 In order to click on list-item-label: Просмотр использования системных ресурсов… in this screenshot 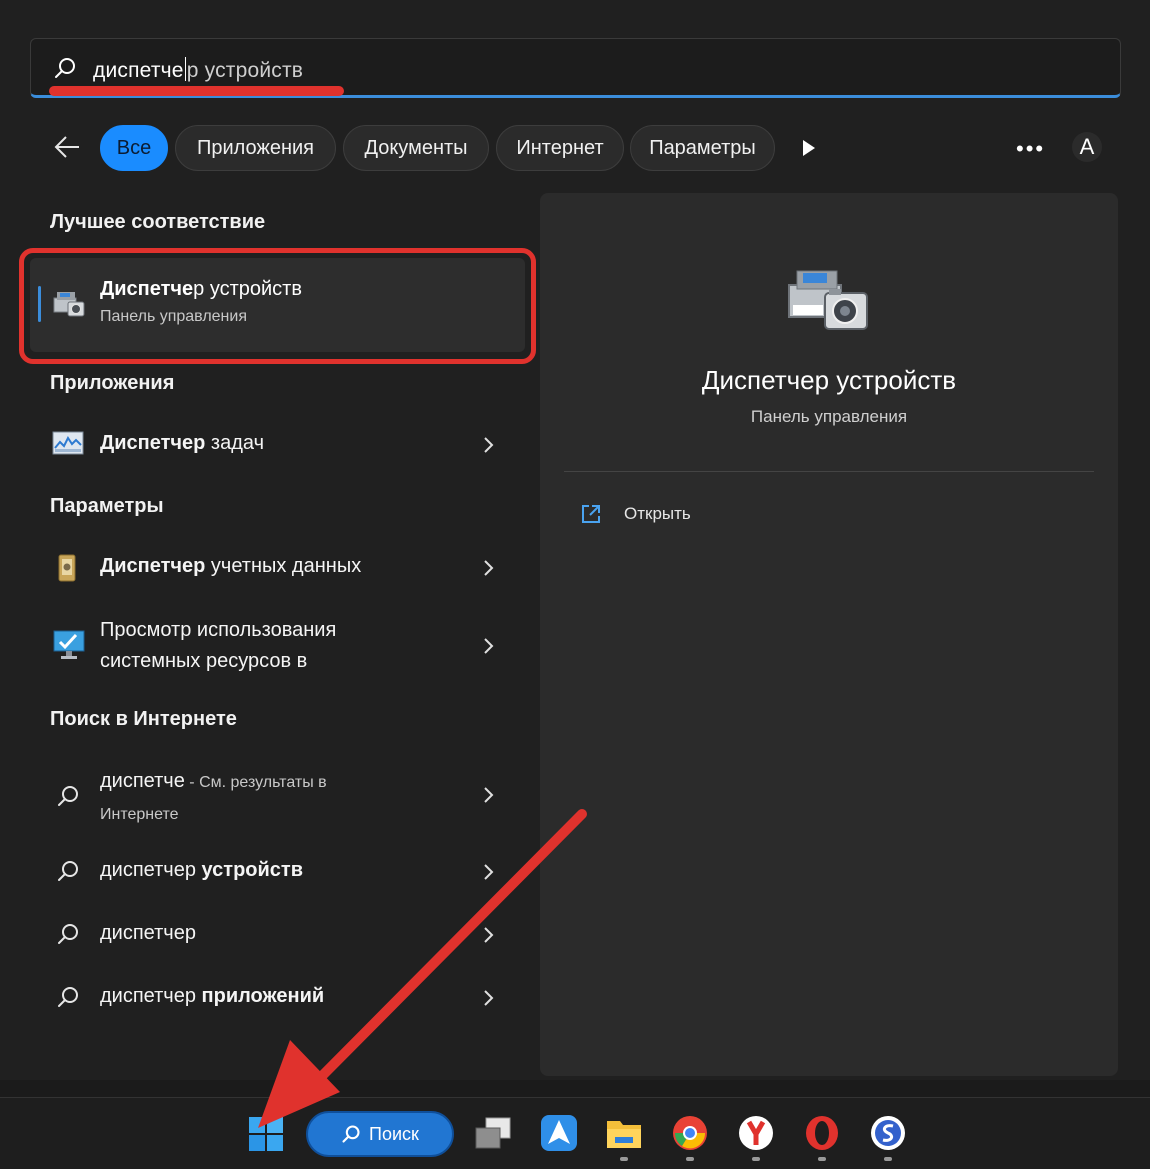, I will do `click(218, 645)`.